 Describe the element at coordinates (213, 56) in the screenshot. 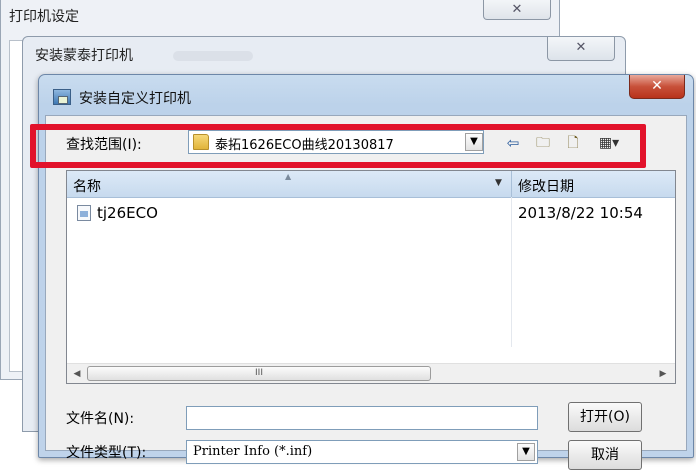

I see `blurred-text` at that location.